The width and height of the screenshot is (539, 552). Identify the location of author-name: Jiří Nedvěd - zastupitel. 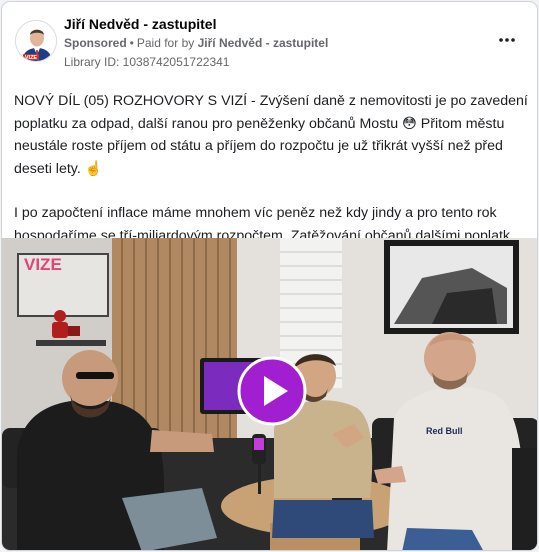
(140, 24).